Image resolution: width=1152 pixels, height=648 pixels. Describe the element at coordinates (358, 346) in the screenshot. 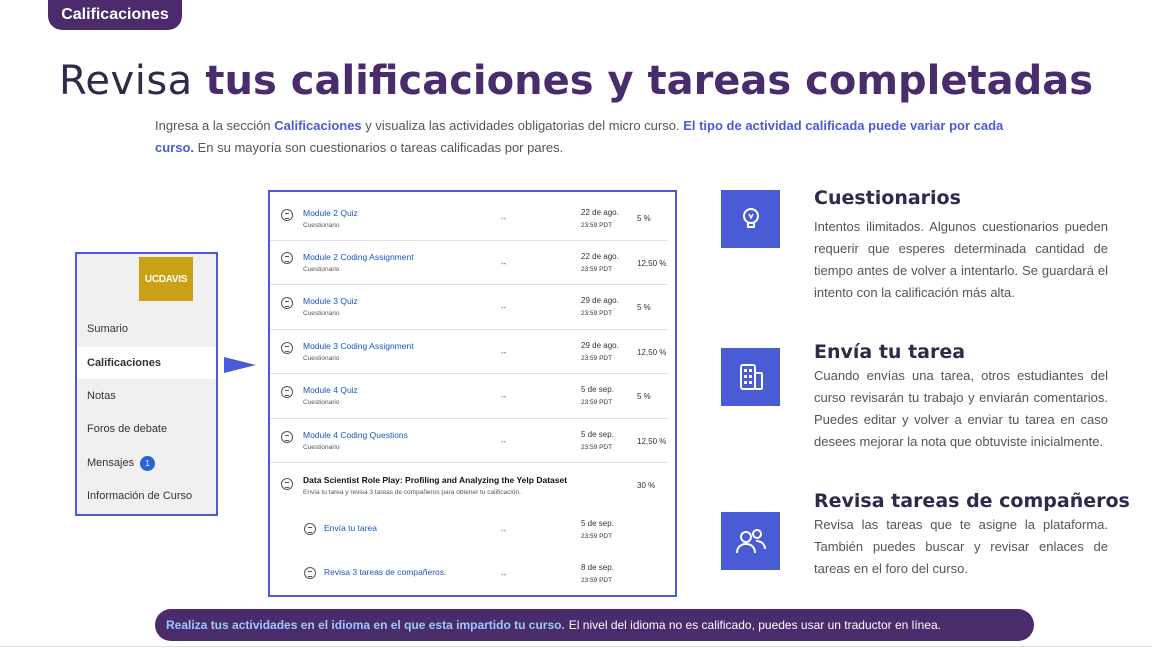

I see `assignment-link: Module 3 Coding Assignment` at that location.